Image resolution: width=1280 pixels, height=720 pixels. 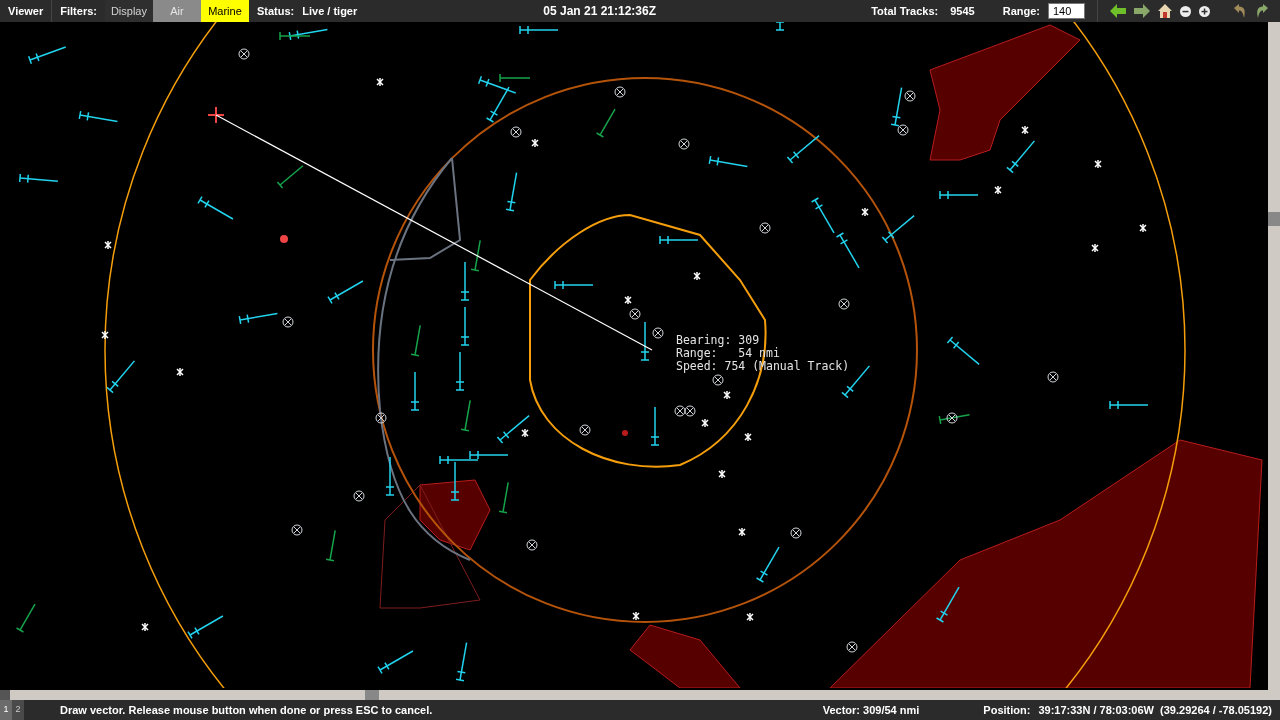 What do you see at coordinates (275, 11) in the screenshot?
I see `status-label: Status:` at bounding box center [275, 11].